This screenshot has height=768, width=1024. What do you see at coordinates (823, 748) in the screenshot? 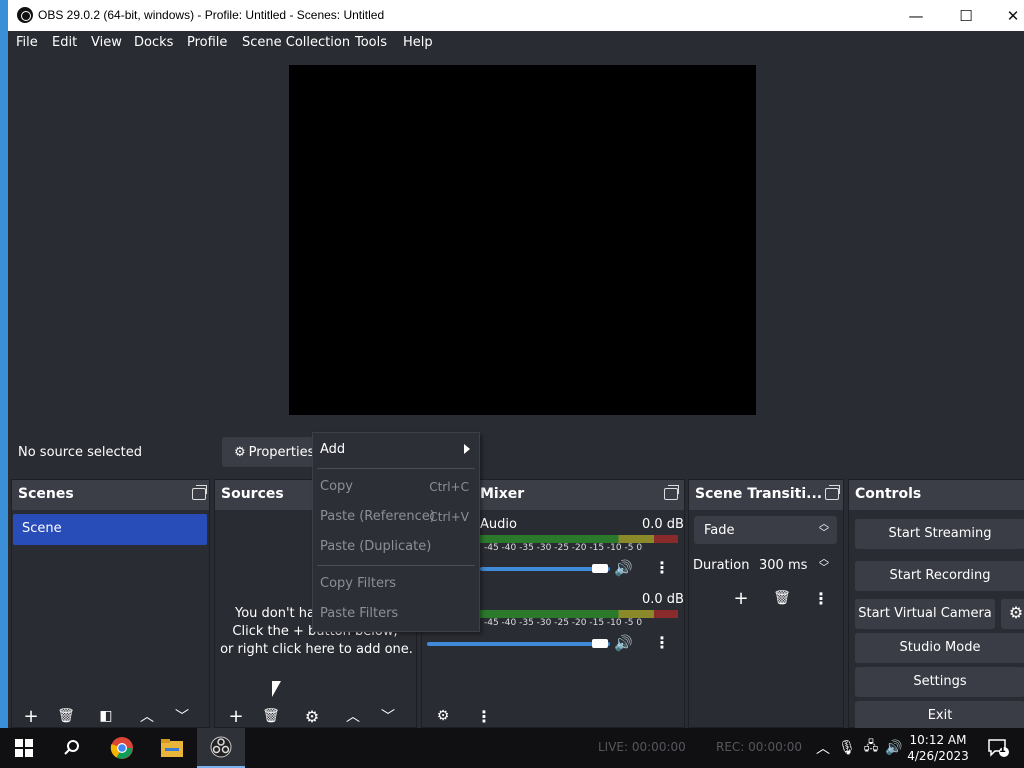
I see `show-hidden-icons-button: ︿` at bounding box center [823, 748].